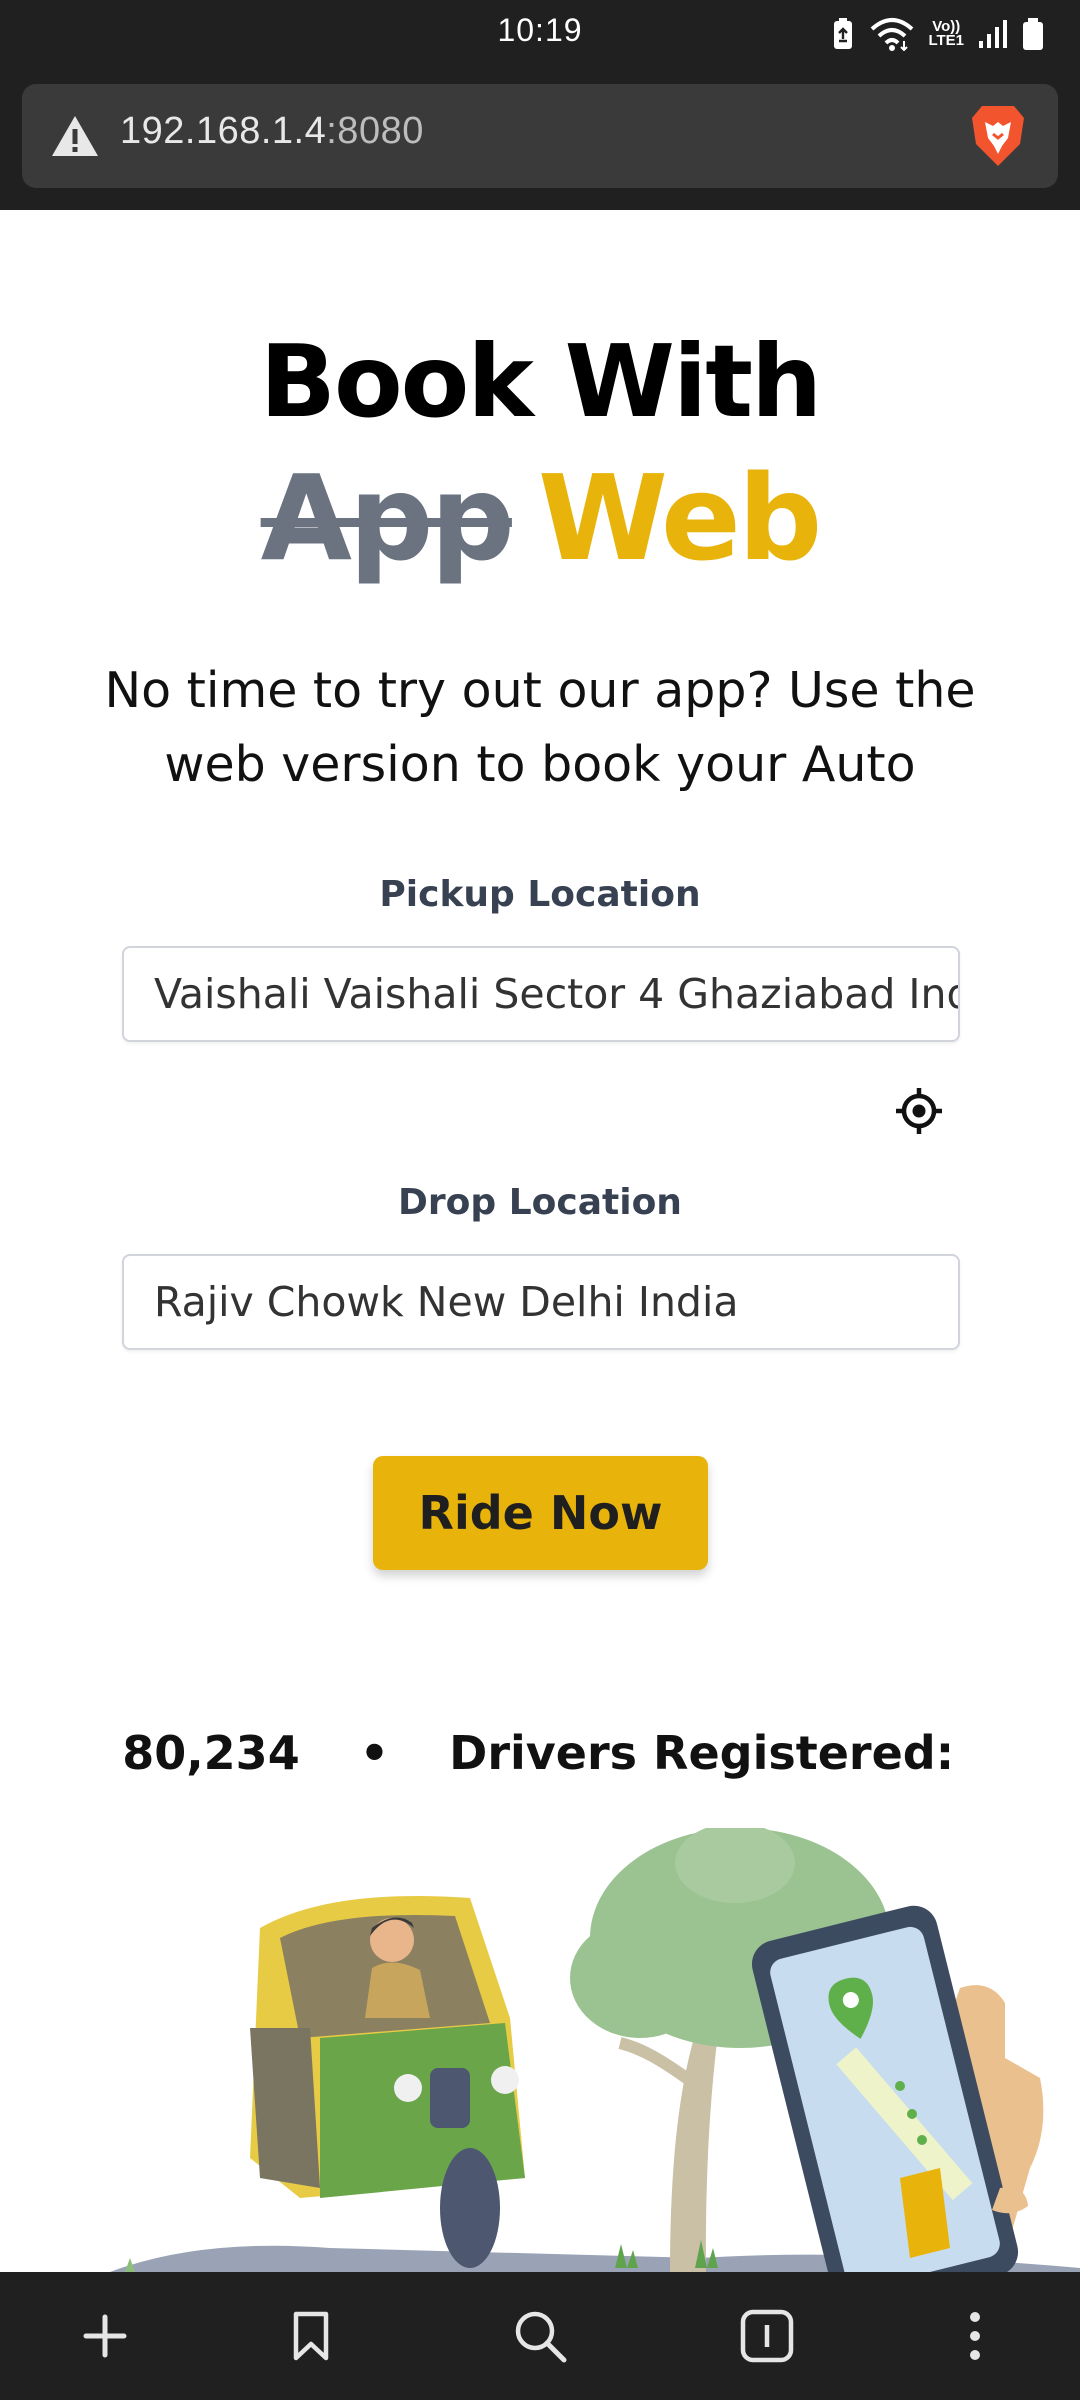 This screenshot has width=1080, height=2400. I want to click on pickup-label: Pickup Location, so click(540, 894).